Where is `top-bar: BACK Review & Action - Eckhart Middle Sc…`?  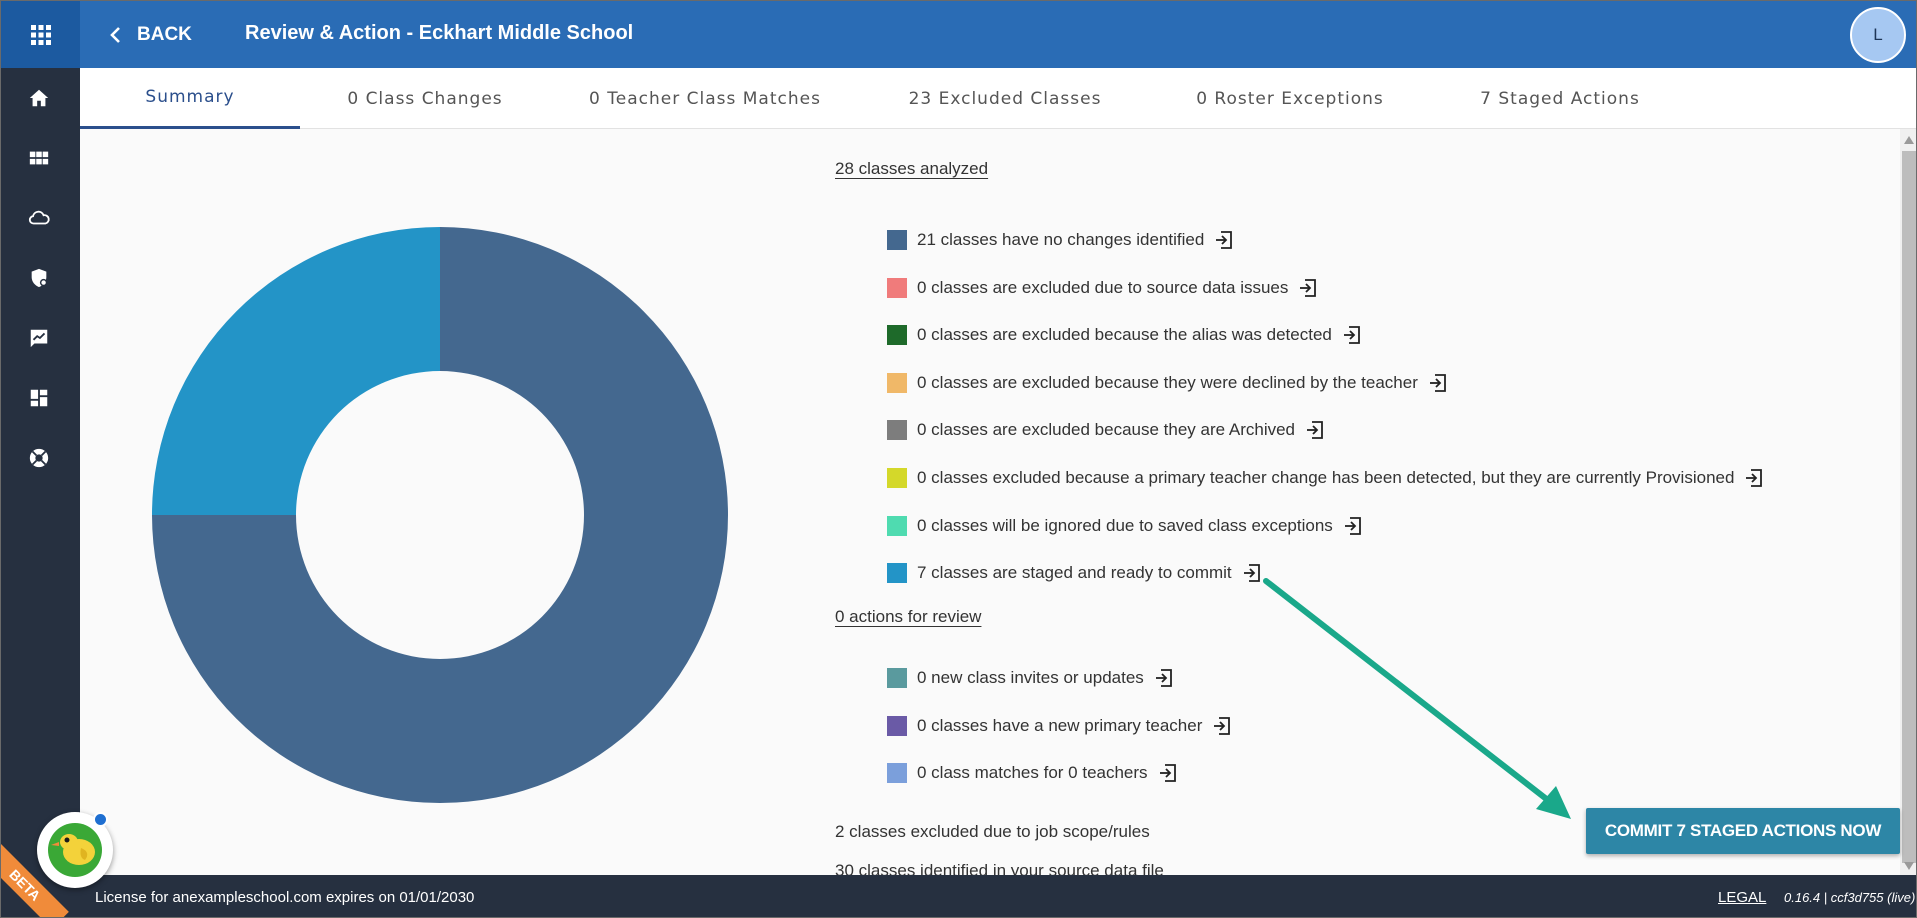
top-bar: BACK Review & Action - Eckhart Middle Sc… is located at coordinates (958, 34).